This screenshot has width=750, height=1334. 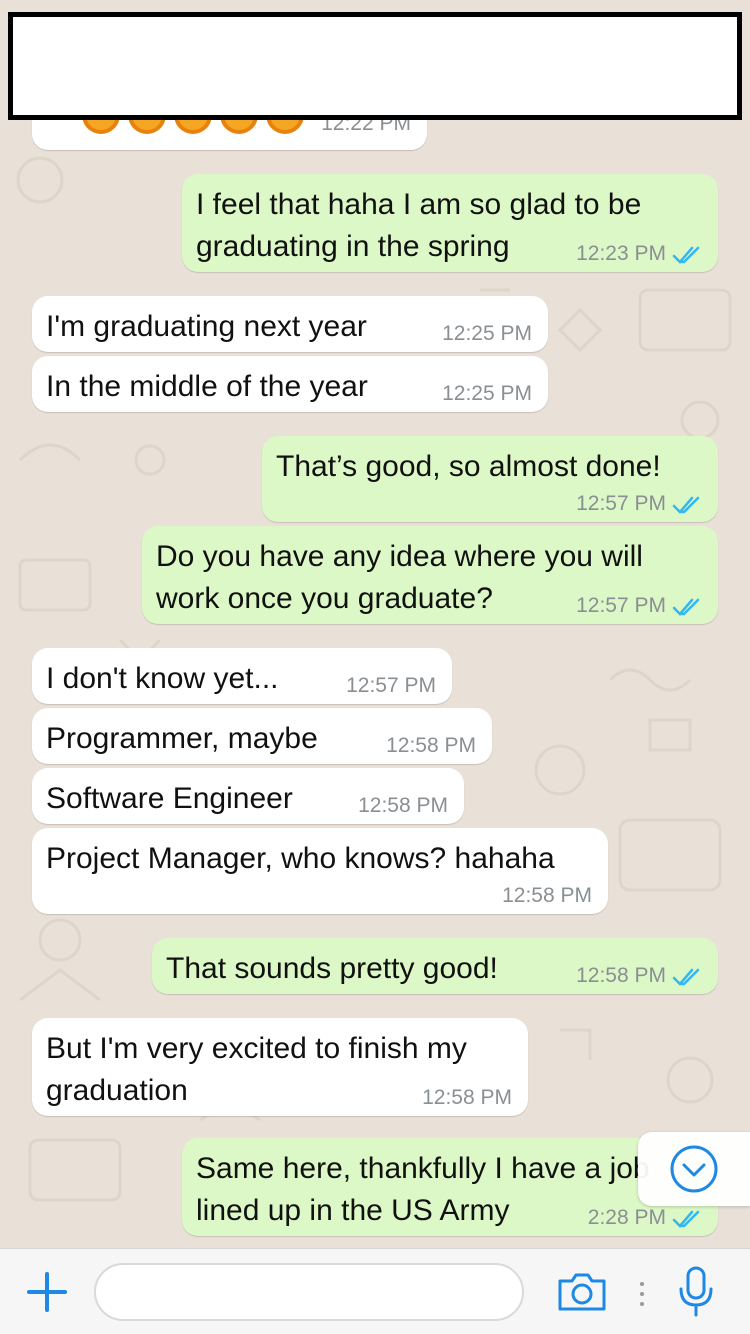 I want to click on message-text: Same here, thankfully I have a job, so click(x=423, y=1168).